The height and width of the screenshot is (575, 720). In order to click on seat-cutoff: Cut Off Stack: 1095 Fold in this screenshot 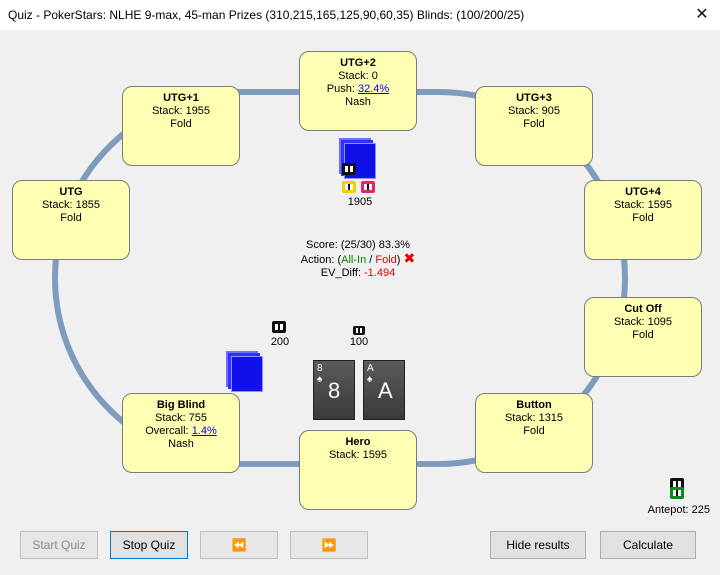, I will do `click(643, 337)`.